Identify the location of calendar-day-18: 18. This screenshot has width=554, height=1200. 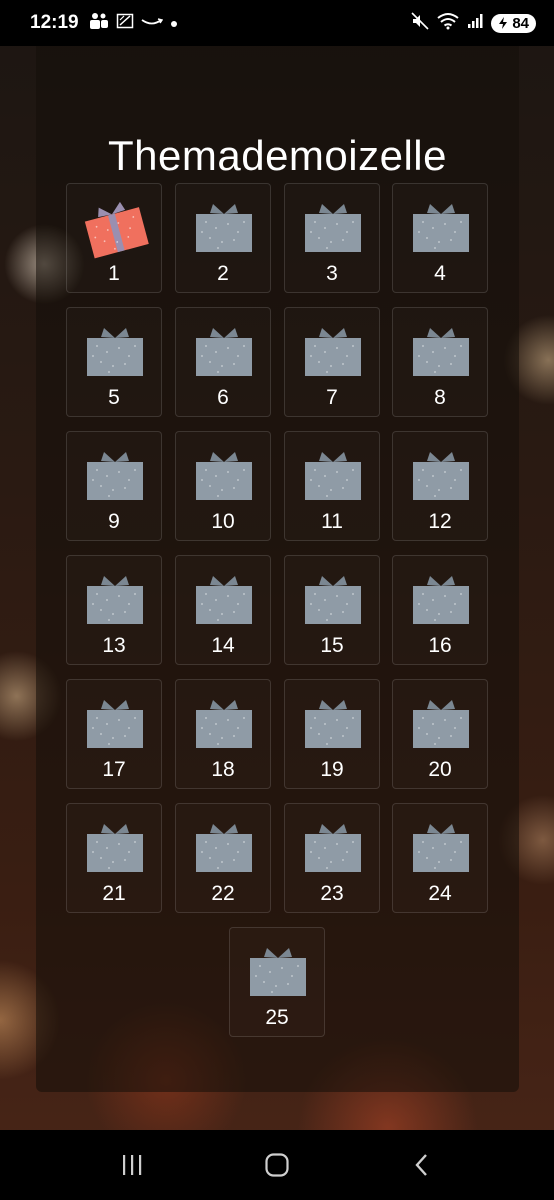
(223, 734).